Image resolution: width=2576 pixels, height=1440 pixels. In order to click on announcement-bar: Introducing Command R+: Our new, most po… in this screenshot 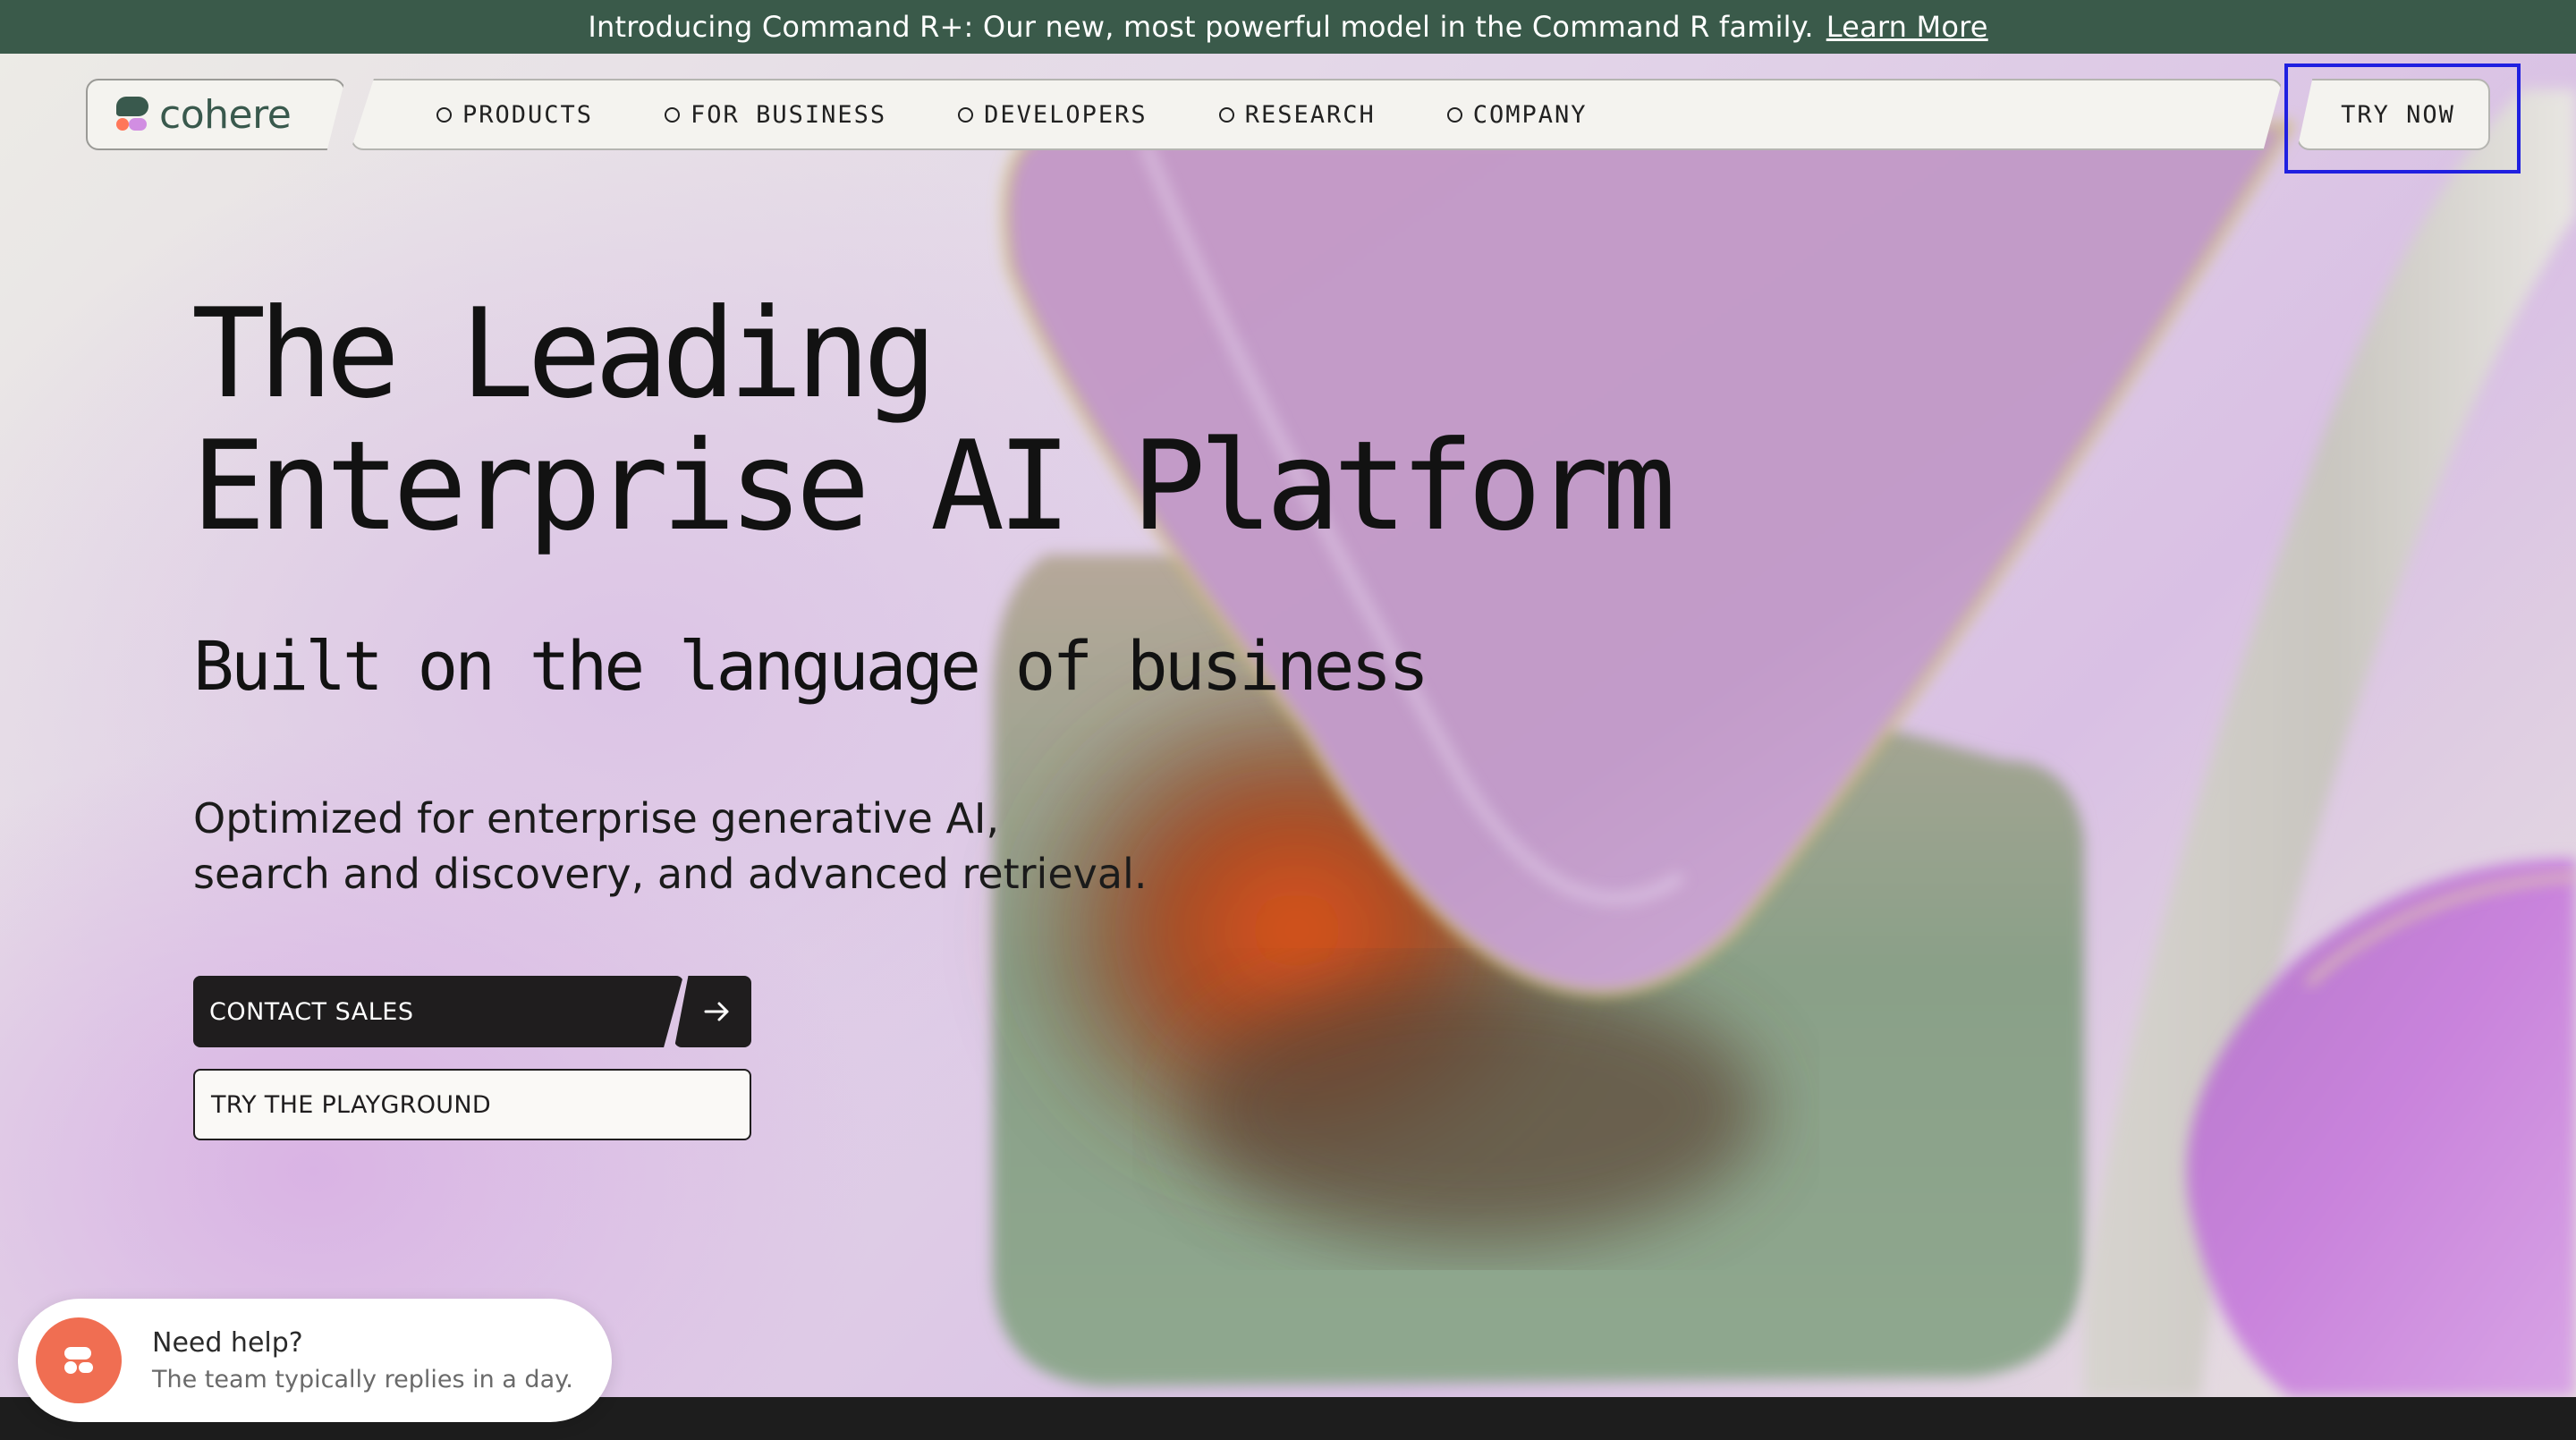, I will do `click(1288, 27)`.